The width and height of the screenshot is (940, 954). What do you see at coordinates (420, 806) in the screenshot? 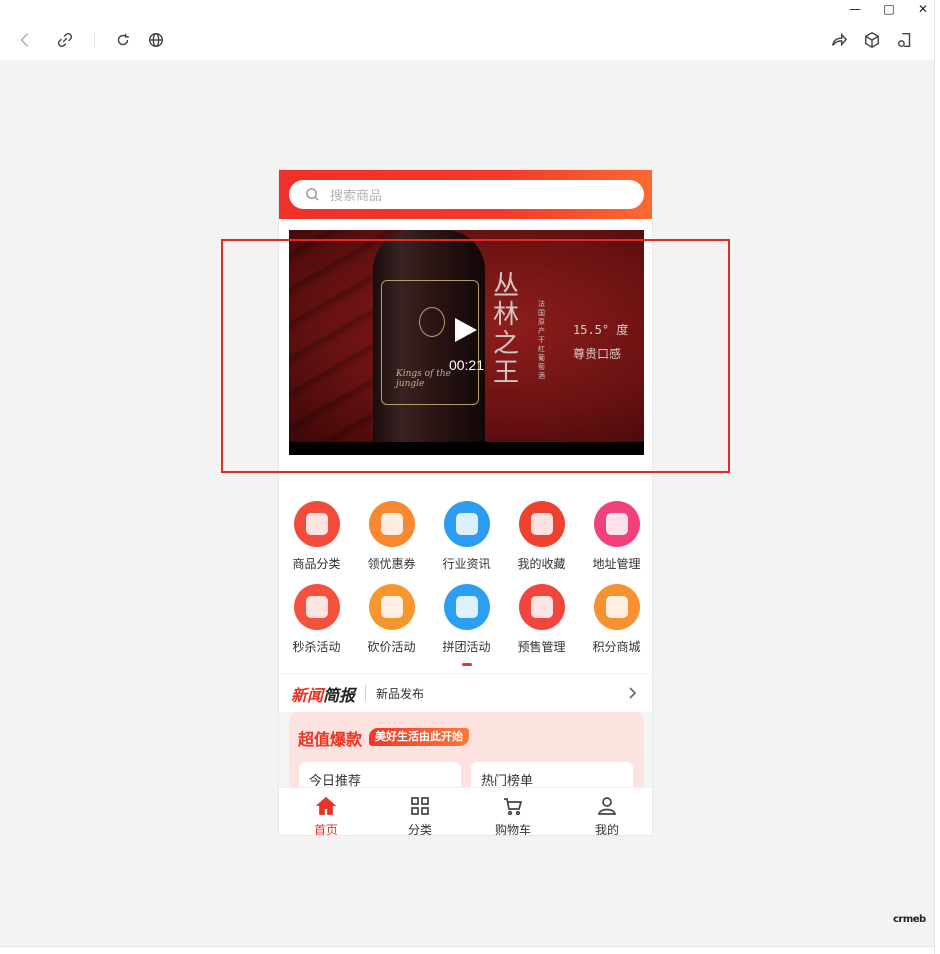
I see `grid-icon` at bounding box center [420, 806].